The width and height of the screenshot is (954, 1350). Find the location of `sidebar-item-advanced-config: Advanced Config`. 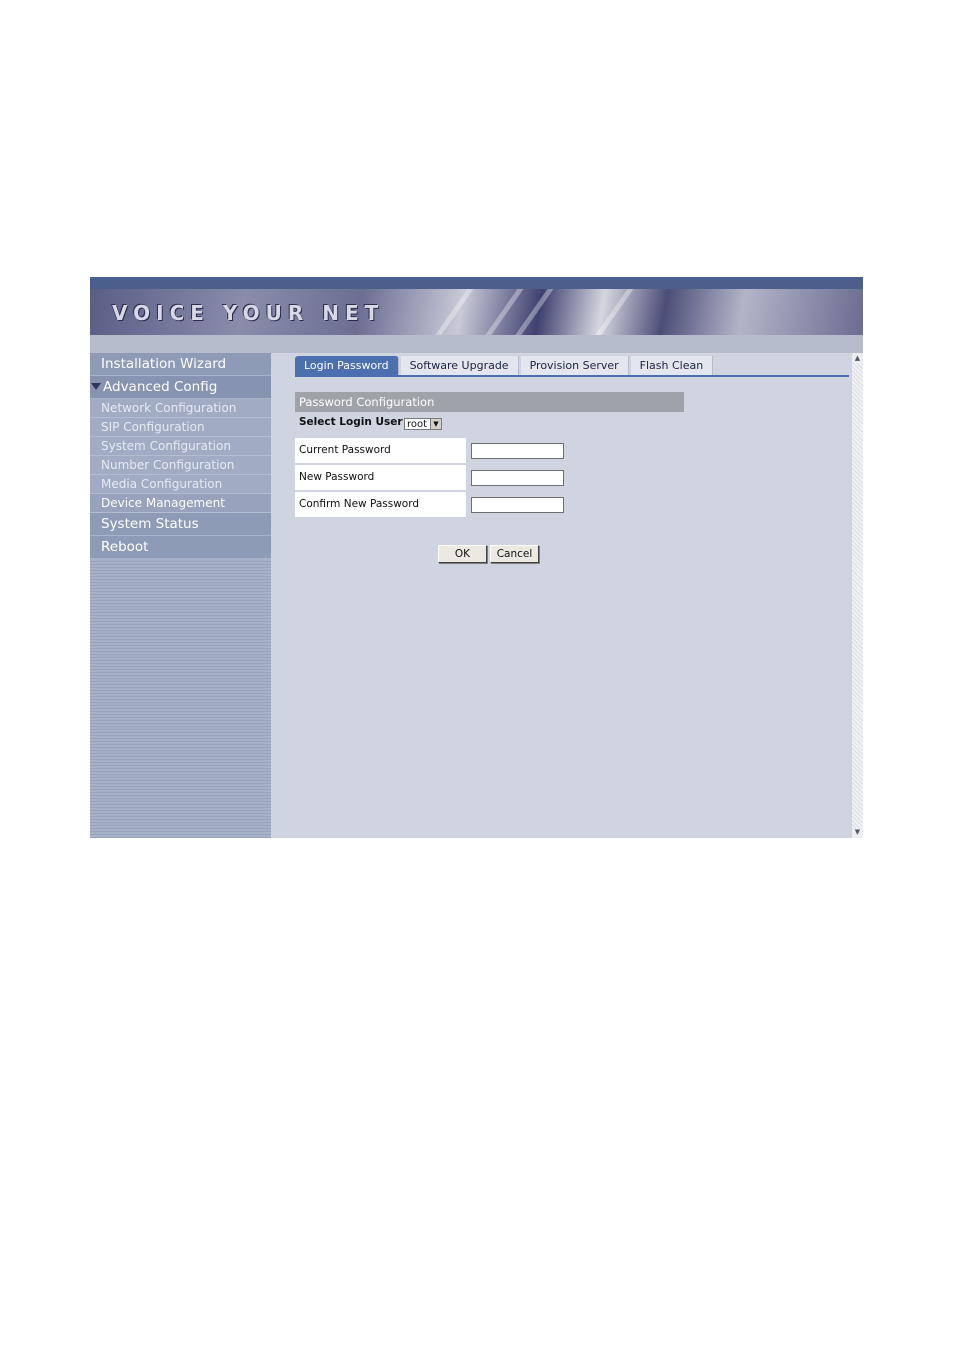

sidebar-item-advanced-config: Advanced Config is located at coordinates (180, 387).